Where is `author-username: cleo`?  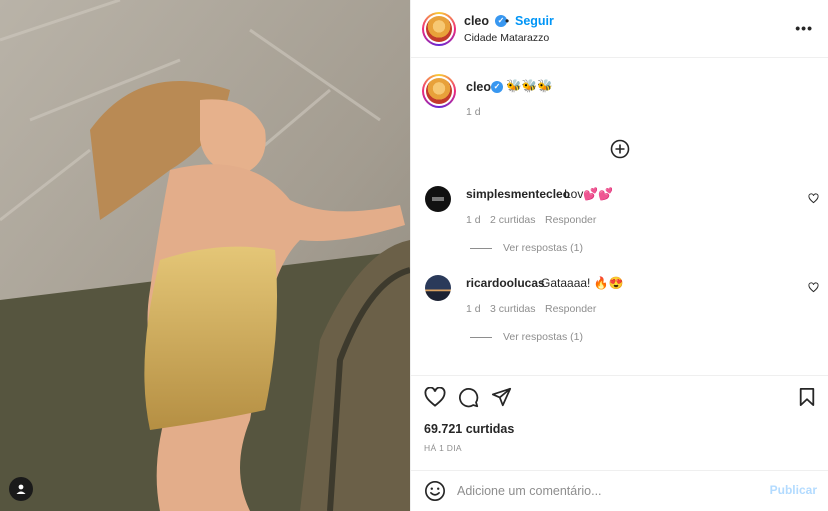 author-username: cleo is located at coordinates (476, 21).